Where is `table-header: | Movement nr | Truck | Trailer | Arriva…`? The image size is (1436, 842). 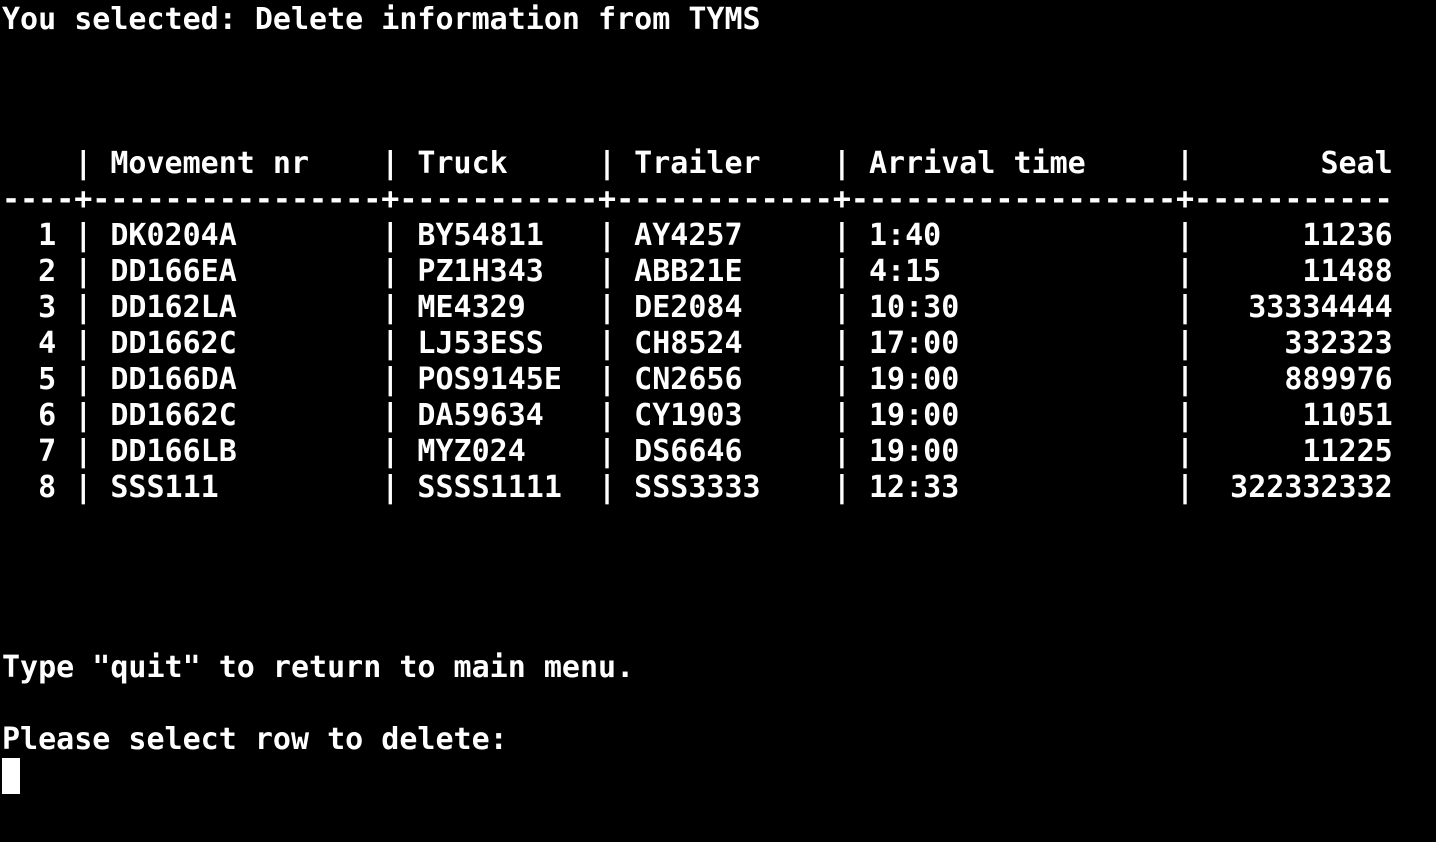
table-header: | Movement nr | Truck | Trailer | Arriva… is located at coordinates (697, 163).